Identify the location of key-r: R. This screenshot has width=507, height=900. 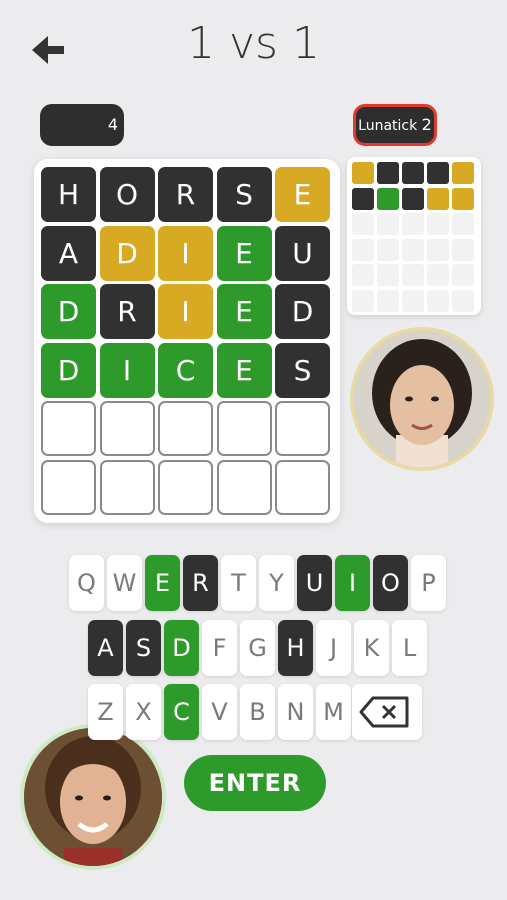
(200, 583).